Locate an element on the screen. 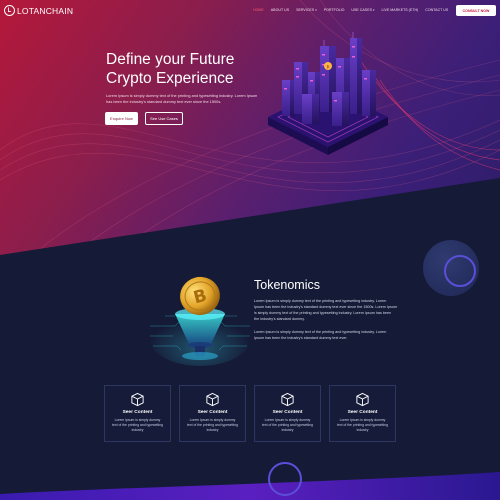  nav-item-label: LIVE MARKETS (ETH) is located at coordinates (400, 10).